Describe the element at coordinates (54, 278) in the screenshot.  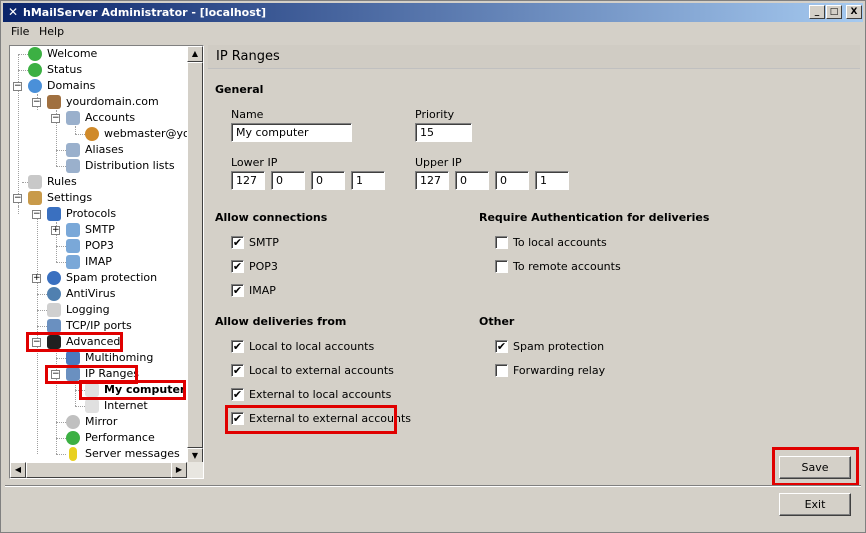
I see `shield-icon` at that location.